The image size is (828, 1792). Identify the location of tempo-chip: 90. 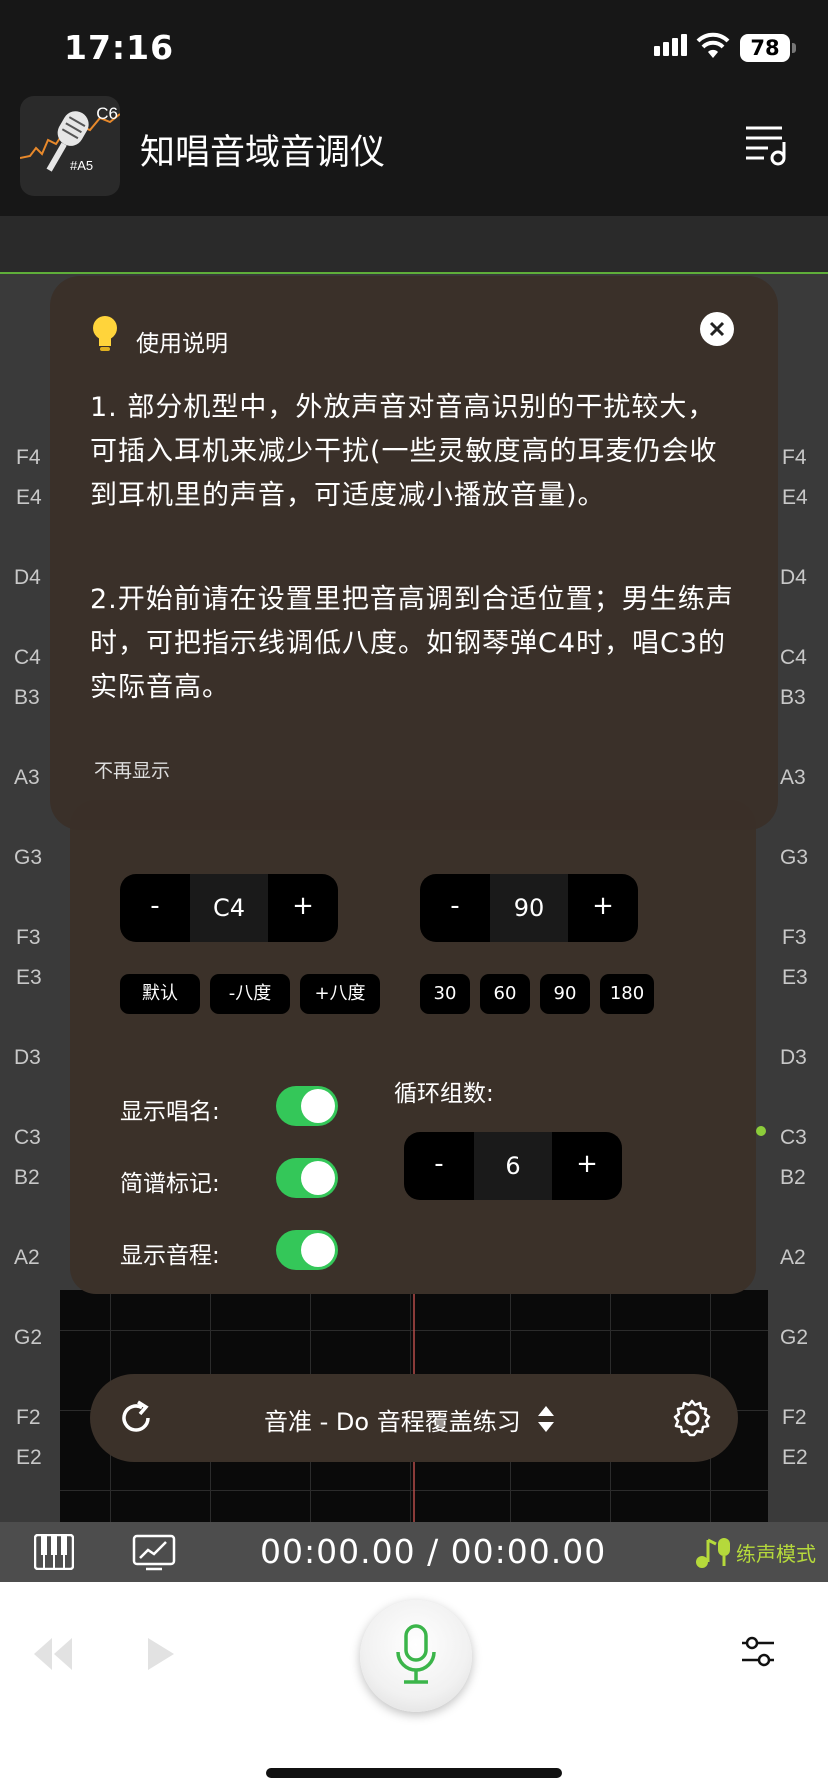
(565, 994).